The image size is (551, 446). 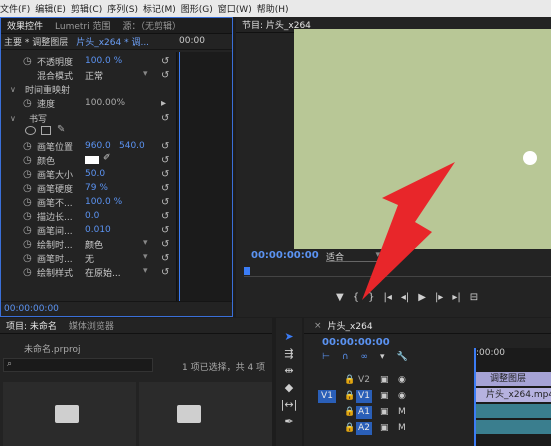 What do you see at coordinates (34, 41) in the screenshot?
I see `master-clip-label: 主要 * 调整图层` at bounding box center [34, 41].